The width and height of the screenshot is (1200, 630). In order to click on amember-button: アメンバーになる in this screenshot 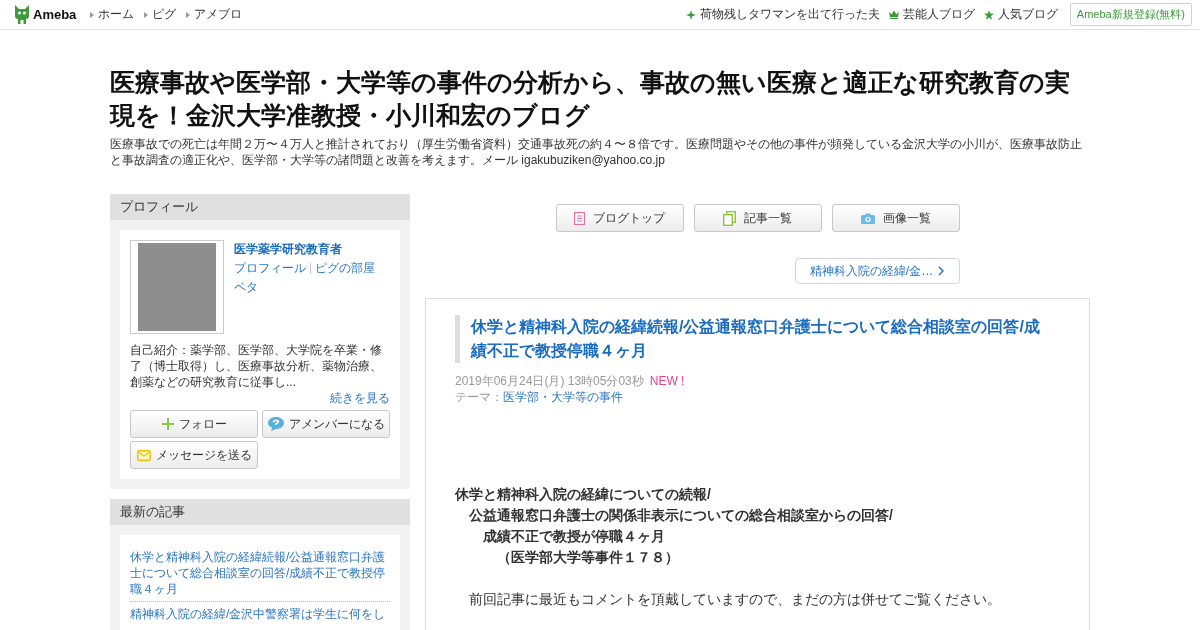, I will do `click(326, 424)`.